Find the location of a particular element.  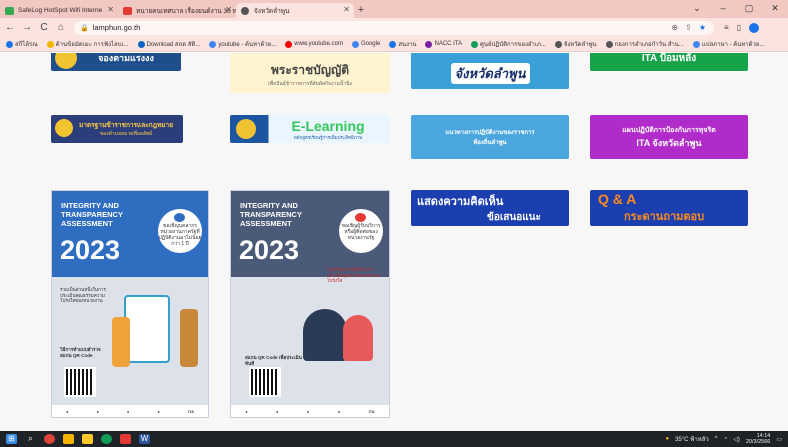

bookmark-item: สนงาน is located at coordinates (402, 44).